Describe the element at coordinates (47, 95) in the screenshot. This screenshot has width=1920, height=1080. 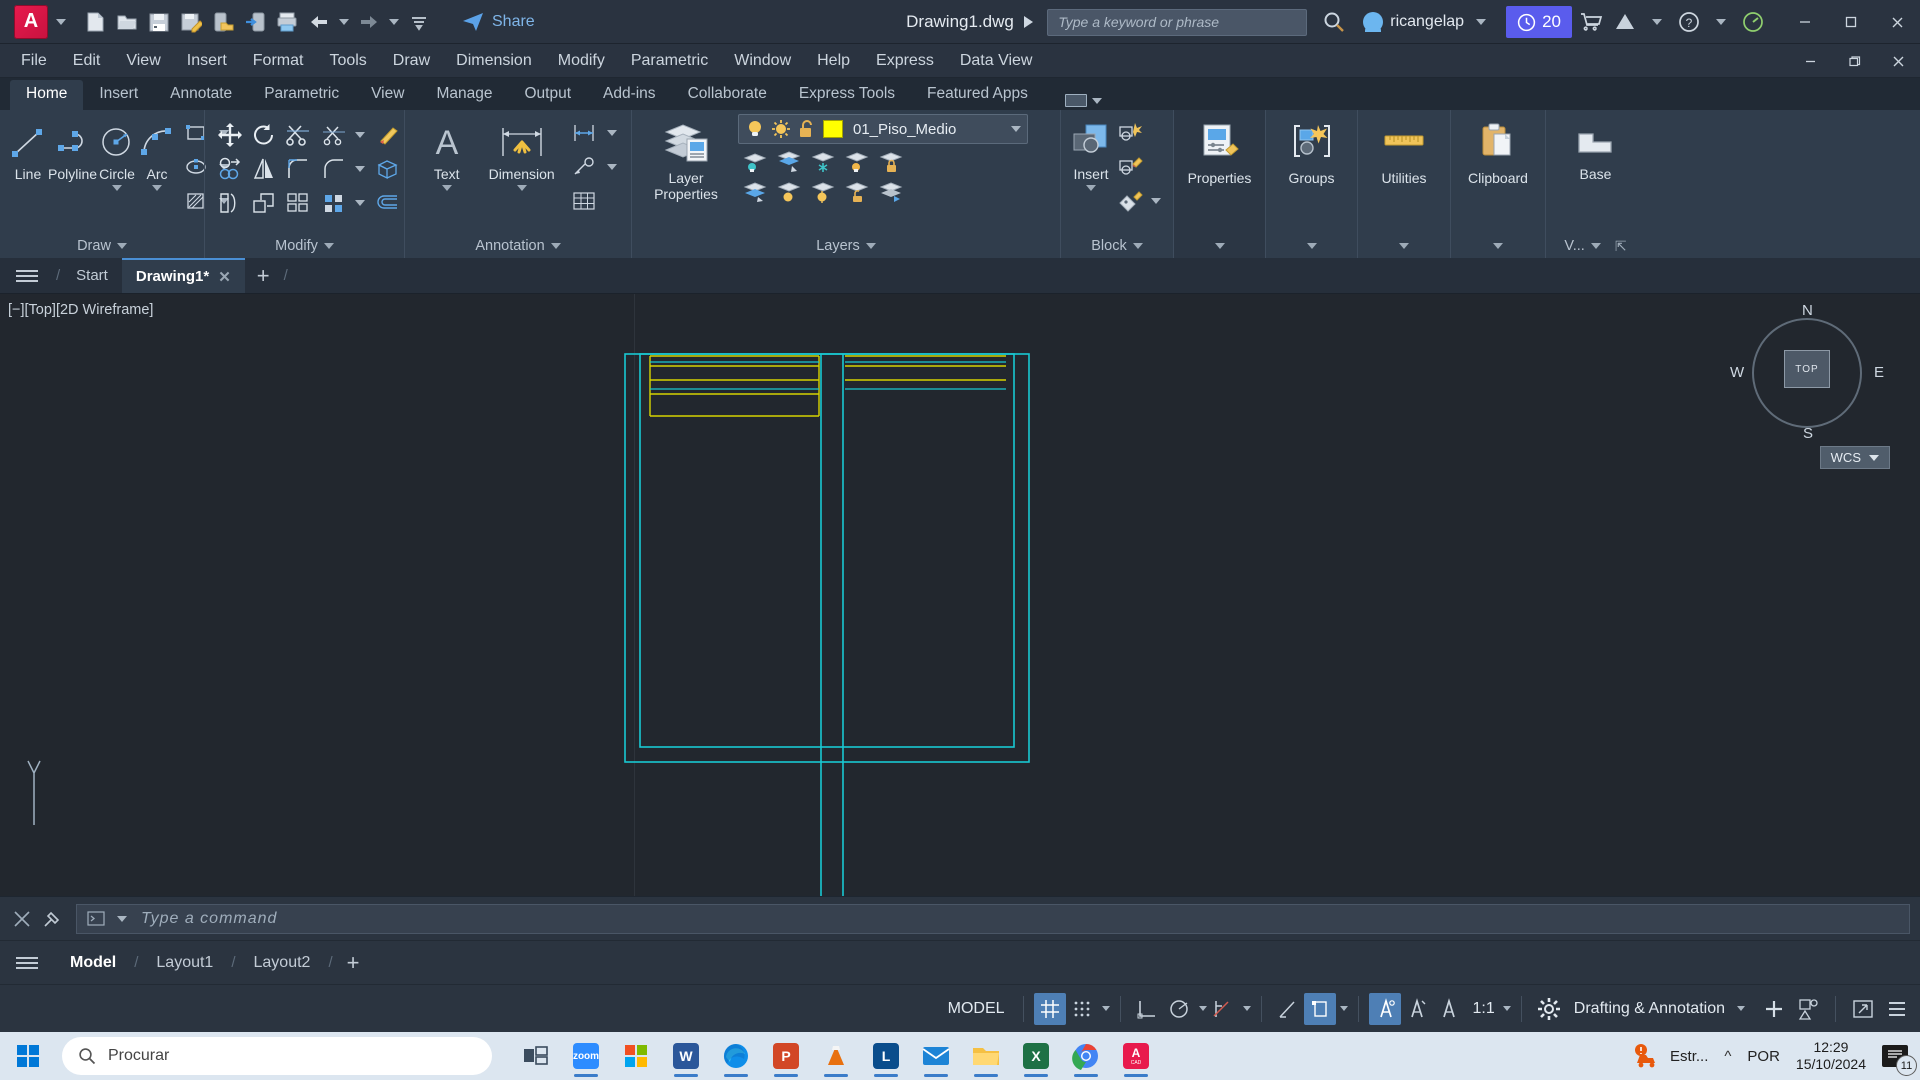
I see `tab-home: Home` at that location.